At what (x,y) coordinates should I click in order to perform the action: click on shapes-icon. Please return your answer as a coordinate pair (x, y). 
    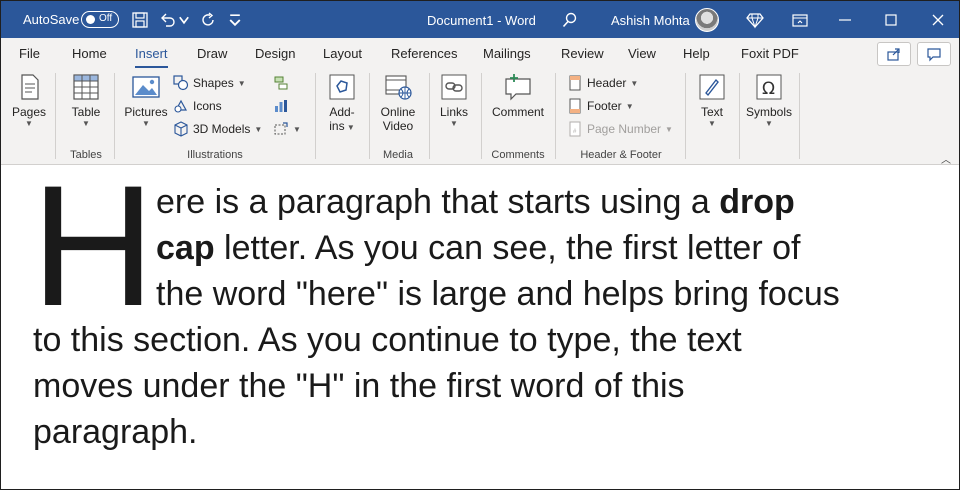
    Looking at the image, I should click on (181, 83).